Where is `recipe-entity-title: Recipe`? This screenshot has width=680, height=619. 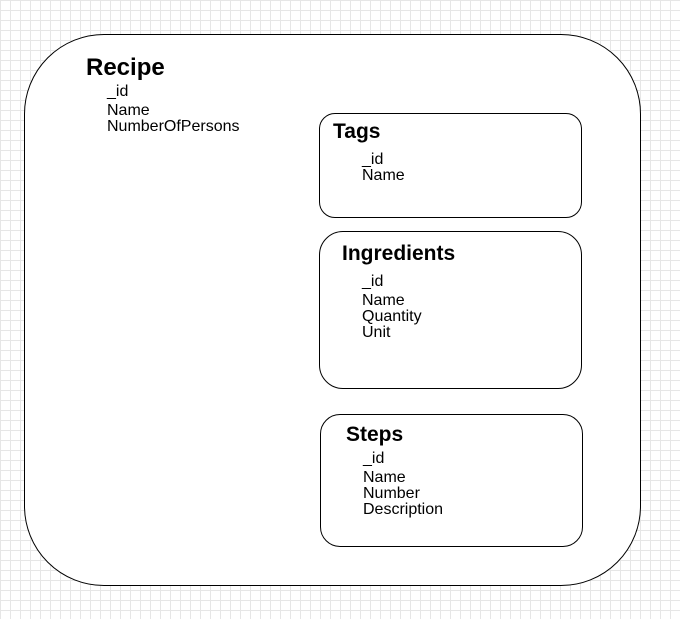
recipe-entity-title: Recipe is located at coordinates (125, 67).